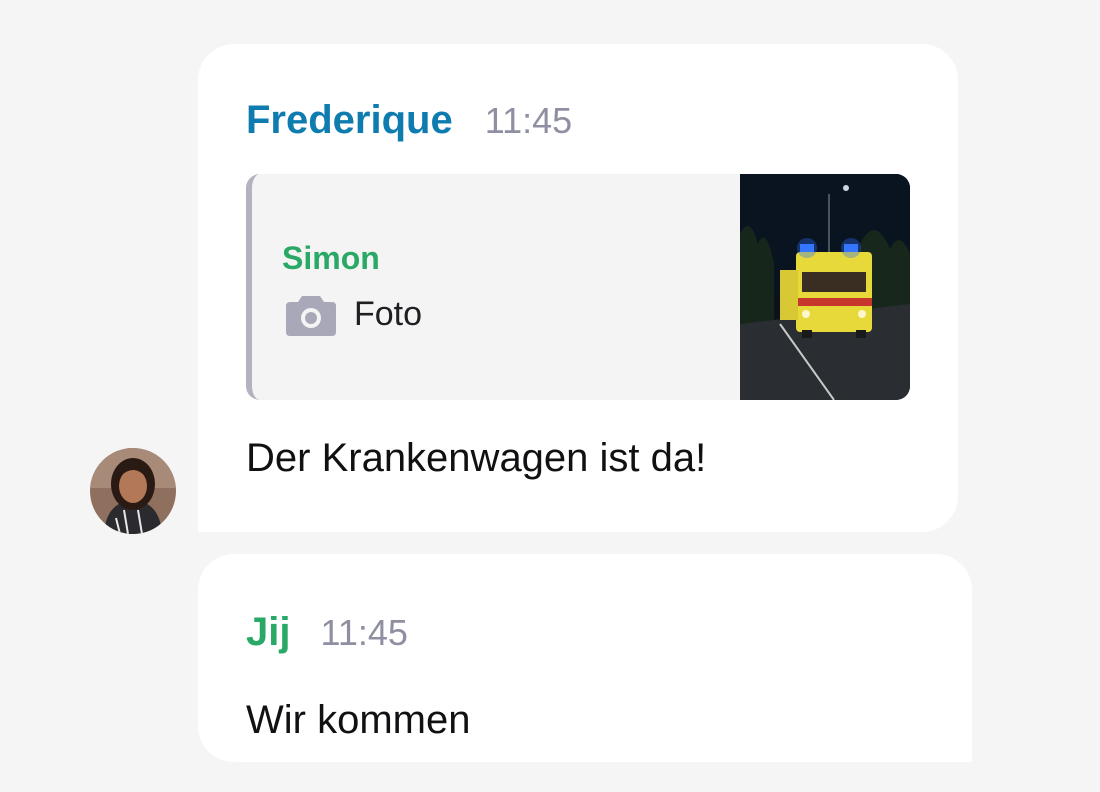  I want to click on message-text: Der Krankenwagen ist da!, so click(476, 458).